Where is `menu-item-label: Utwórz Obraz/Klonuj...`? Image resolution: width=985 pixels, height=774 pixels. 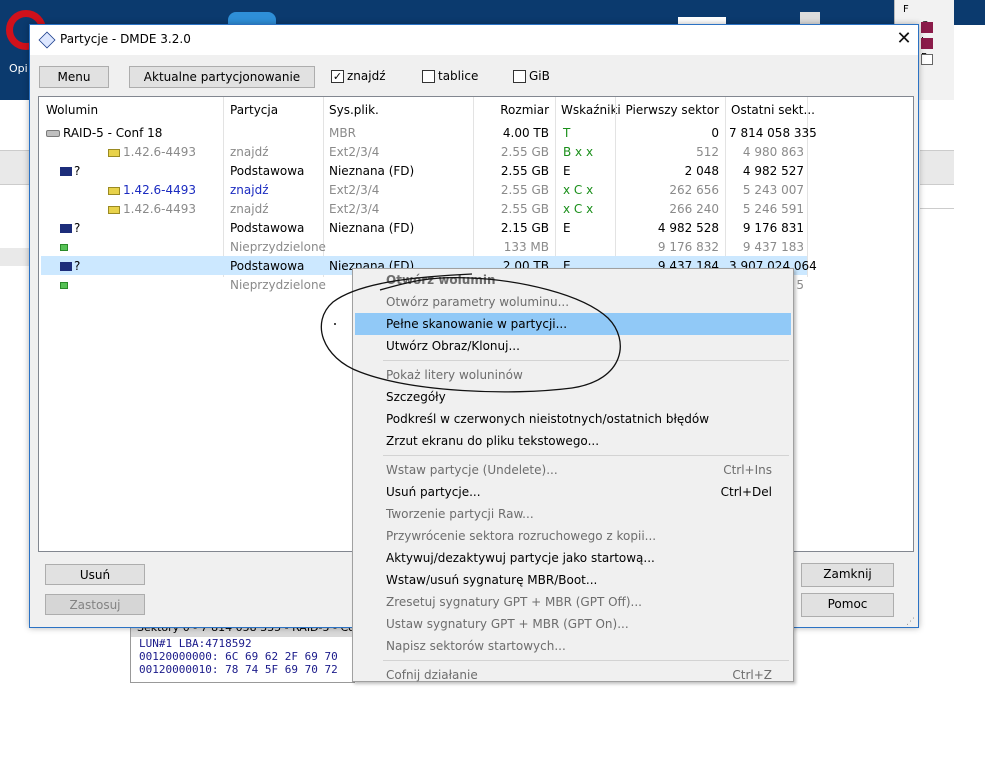 menu-item-label: Utwórz Obraz/Klonuj... is located at coordinates (453, 346).